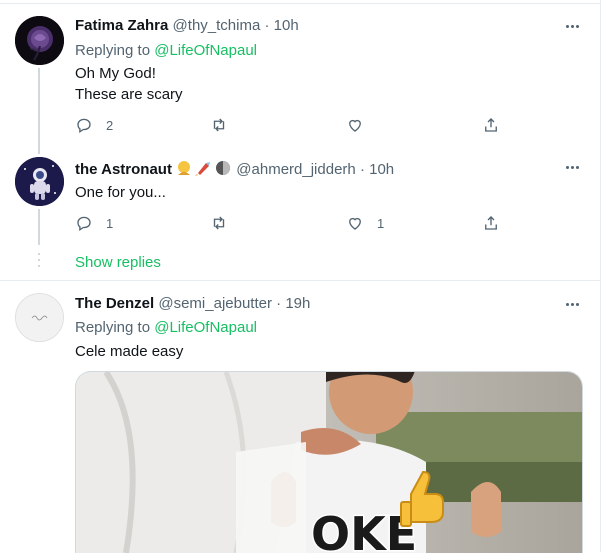  I want to click on astronaut-avatar-image, so click(39, 181).